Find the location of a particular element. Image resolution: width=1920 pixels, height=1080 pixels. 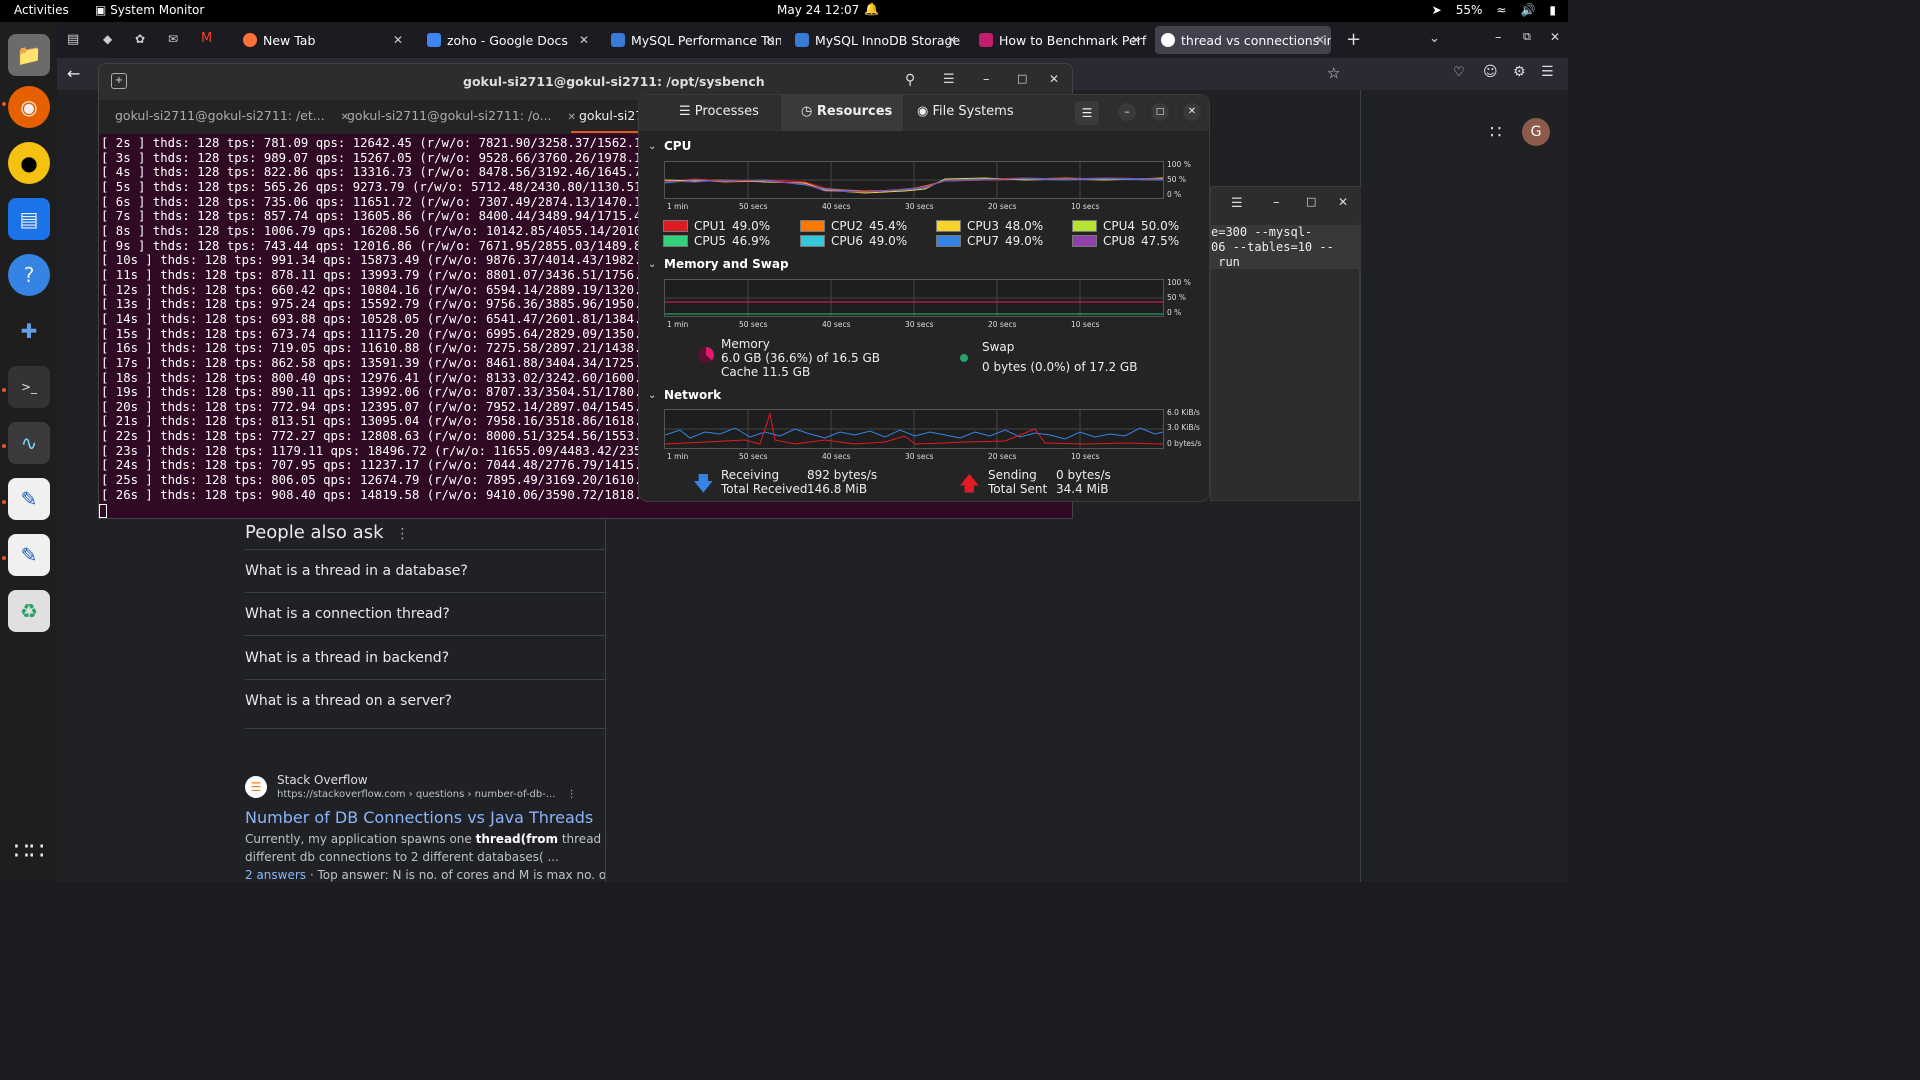

browser-tab: MySQL InnoDB Storage E ✕ is located at coordinates (876, 40).